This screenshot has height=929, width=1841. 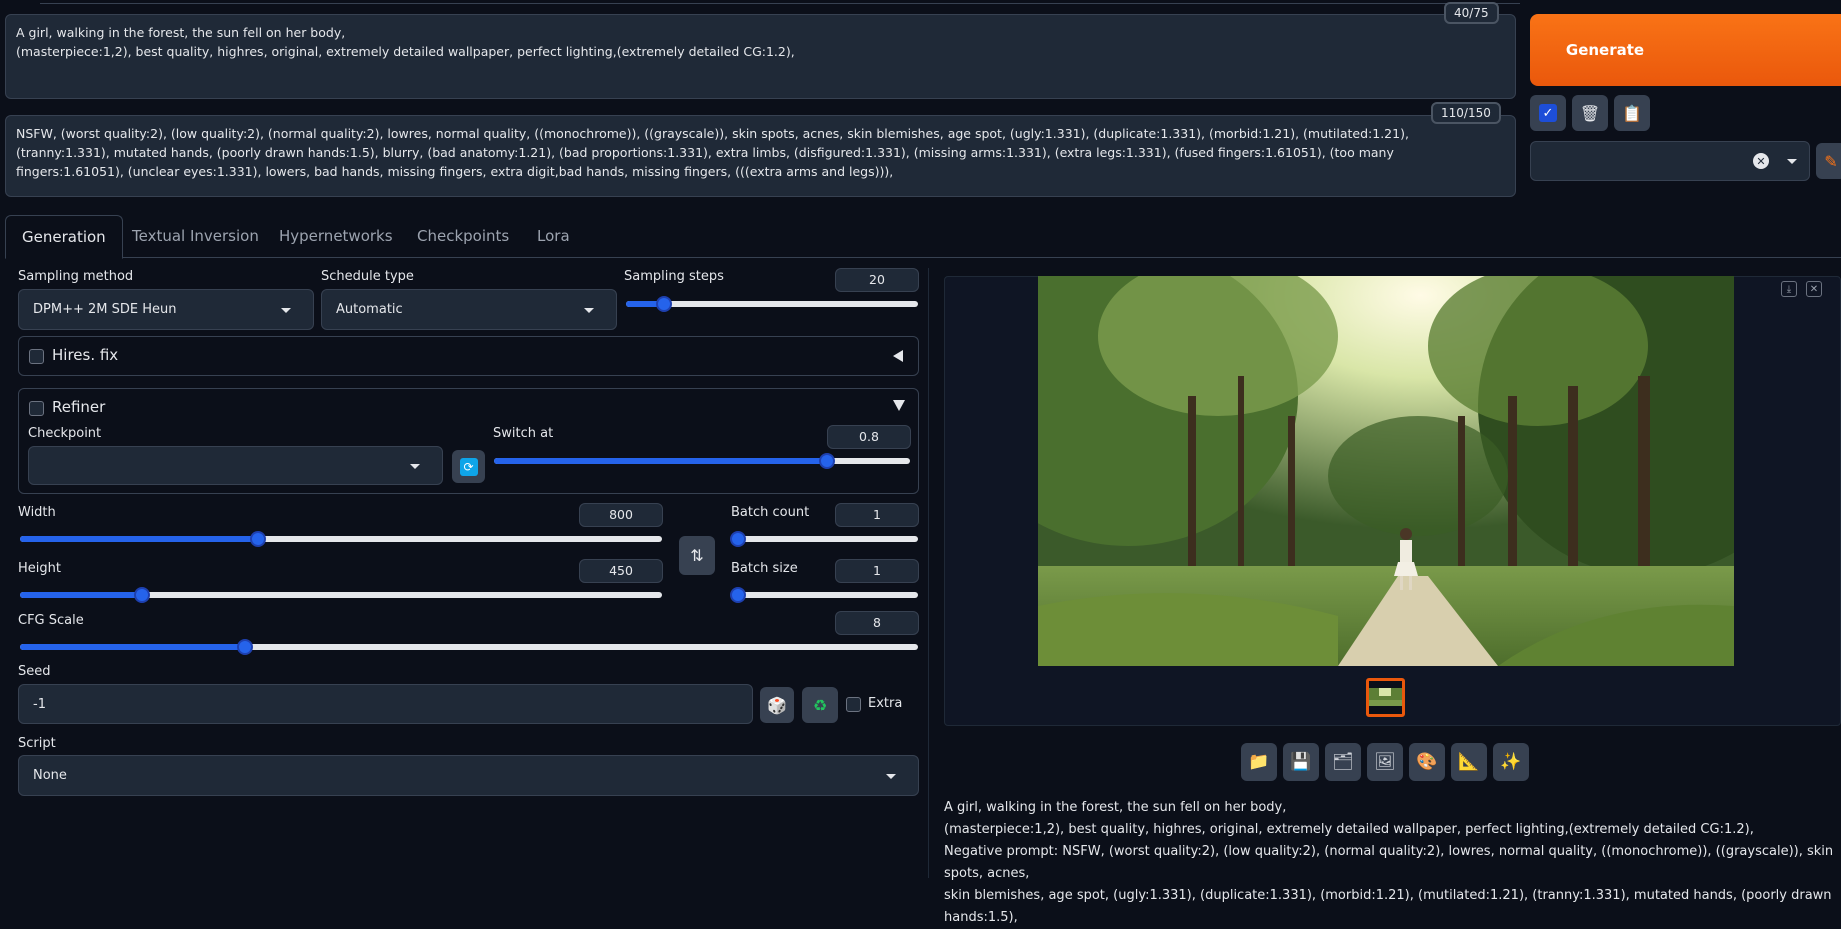 I want to click on save-button: 💾, so click(x=1301, y=762).